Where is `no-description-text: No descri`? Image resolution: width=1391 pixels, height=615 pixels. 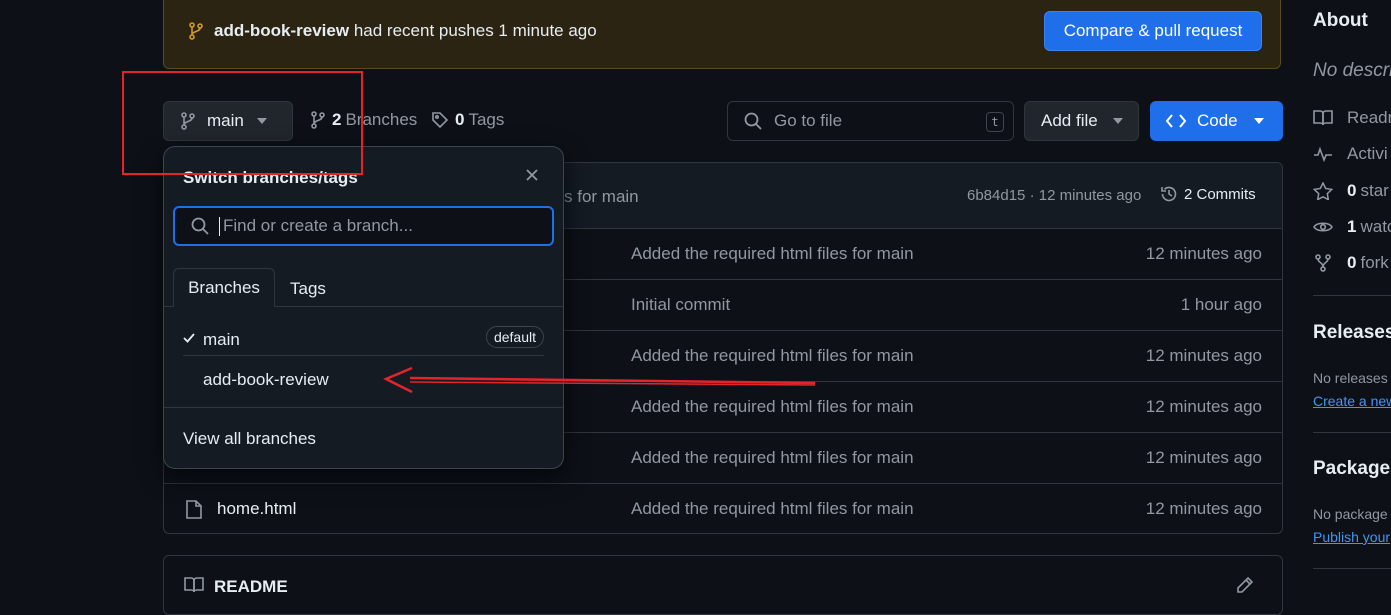 no-description-text: No descri is located at coordinates (1352, 70).